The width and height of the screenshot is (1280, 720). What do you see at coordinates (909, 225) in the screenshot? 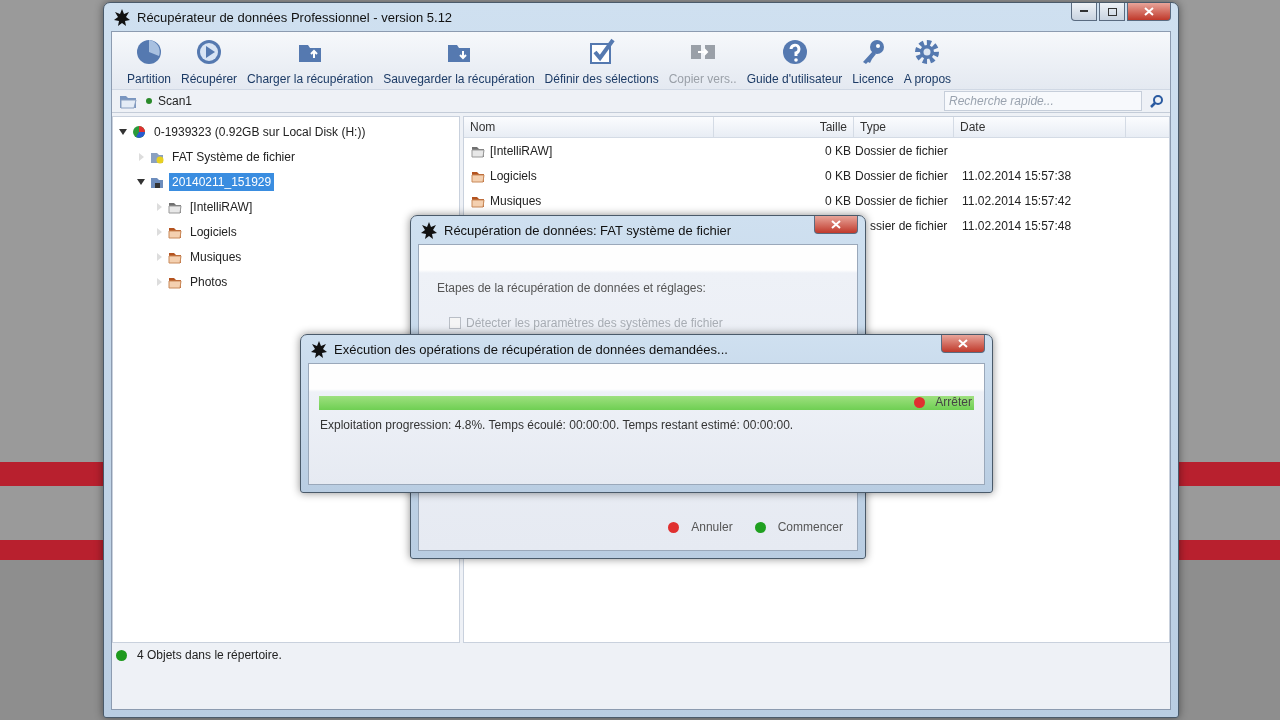
I see `type-cell: ssier de fichier` at bounding box center [909, 225].